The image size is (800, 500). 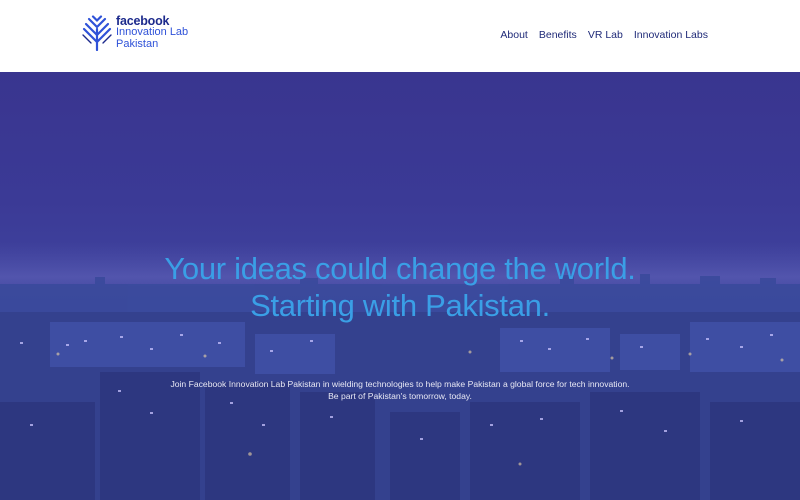 What do you see at coordinates (513, 35) in the screenshot?
I see `nav-about: About` at bounding box center [513, 35].